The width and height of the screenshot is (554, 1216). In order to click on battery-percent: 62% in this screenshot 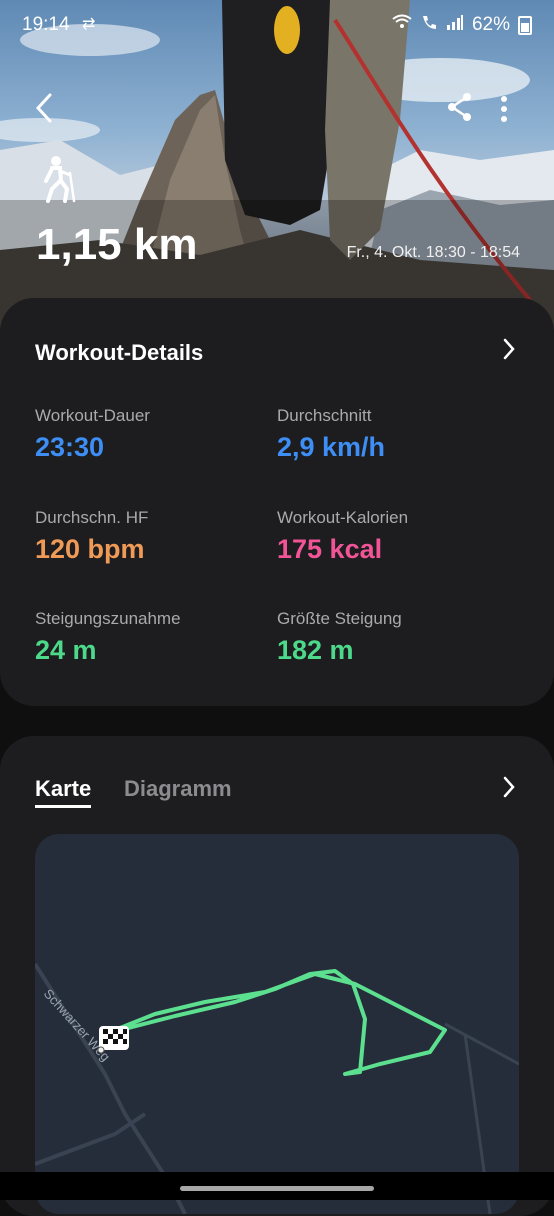, I will do `click(490, 24)`.